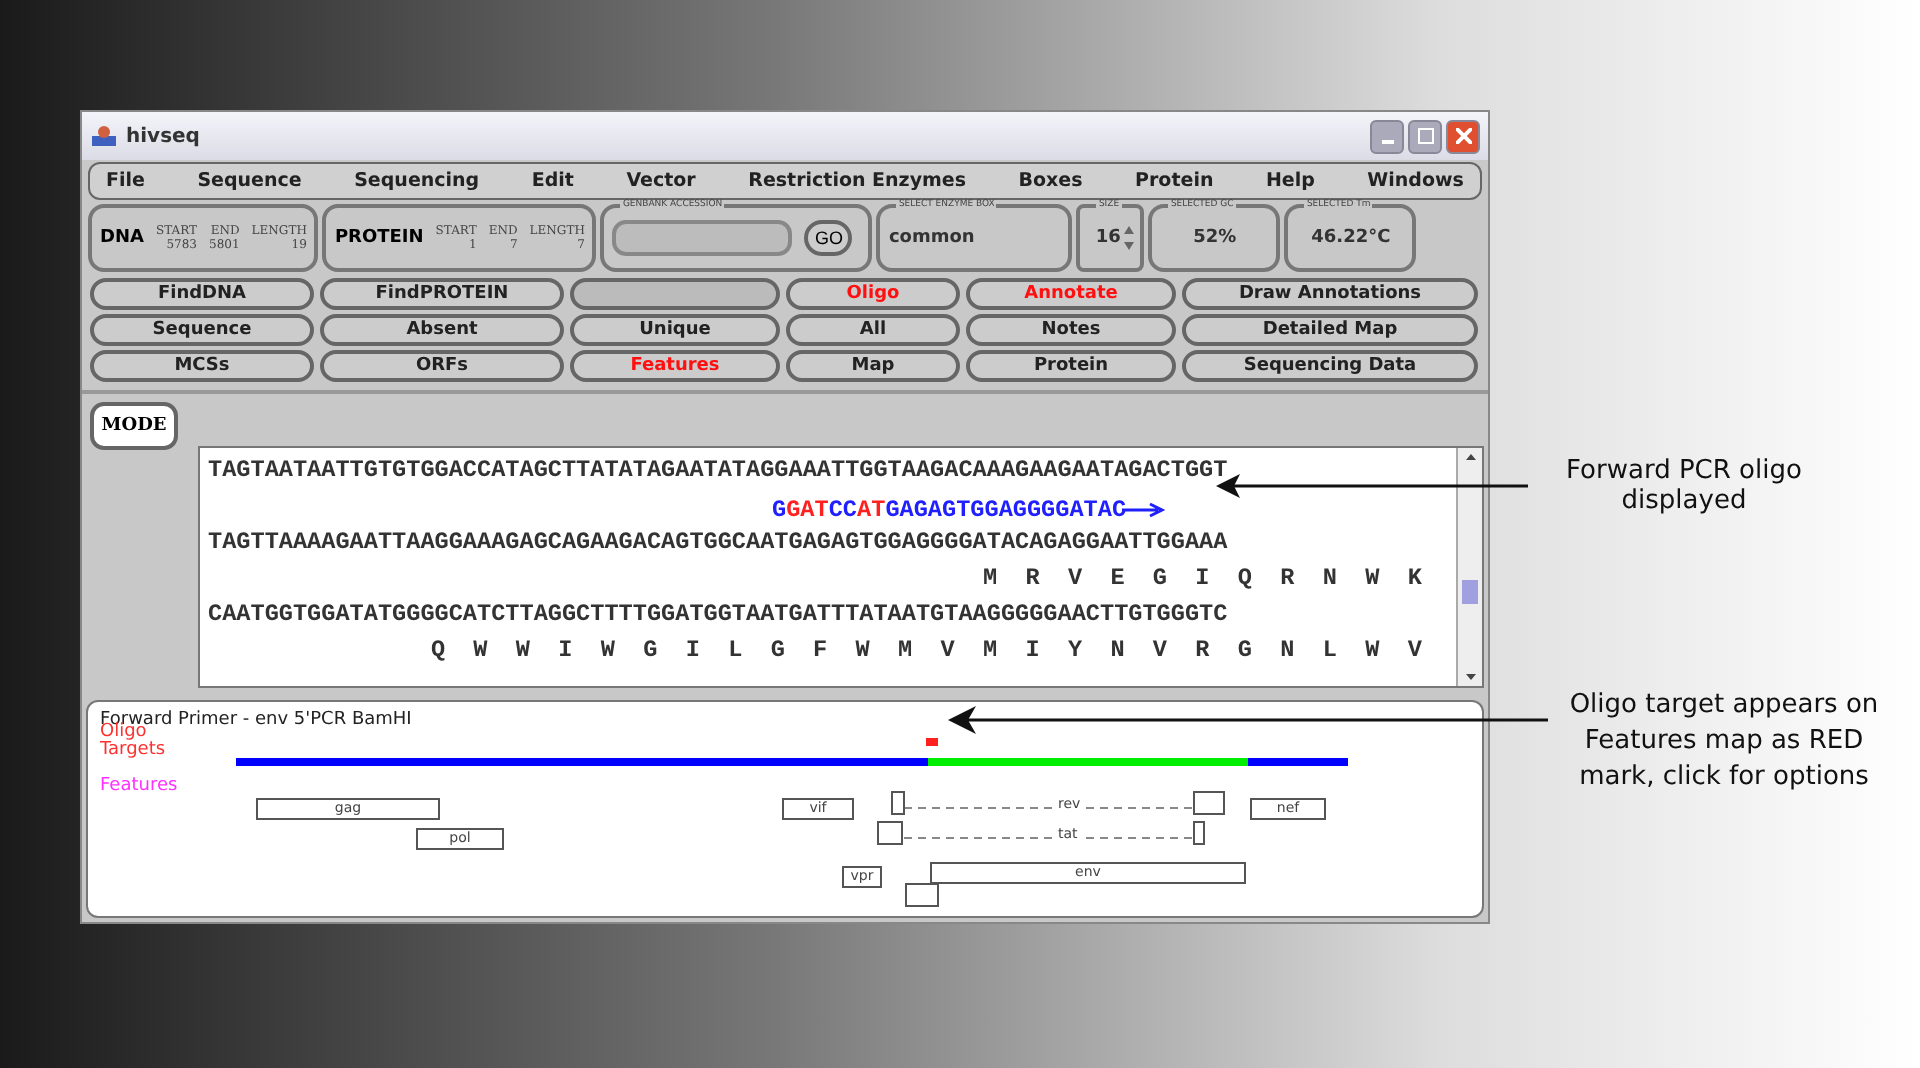 This screenshot has width=1920, height=1068. What do you see at coordinates (1470, 591) in the screenshot?
I see `scroll-thumb` at bounding box center [1470, 591].